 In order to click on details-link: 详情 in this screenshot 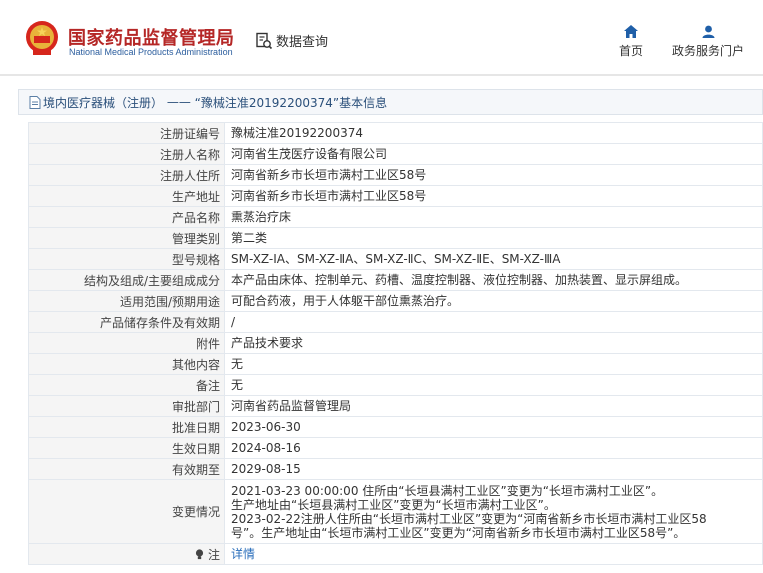, I will do `click(243, 554)`.